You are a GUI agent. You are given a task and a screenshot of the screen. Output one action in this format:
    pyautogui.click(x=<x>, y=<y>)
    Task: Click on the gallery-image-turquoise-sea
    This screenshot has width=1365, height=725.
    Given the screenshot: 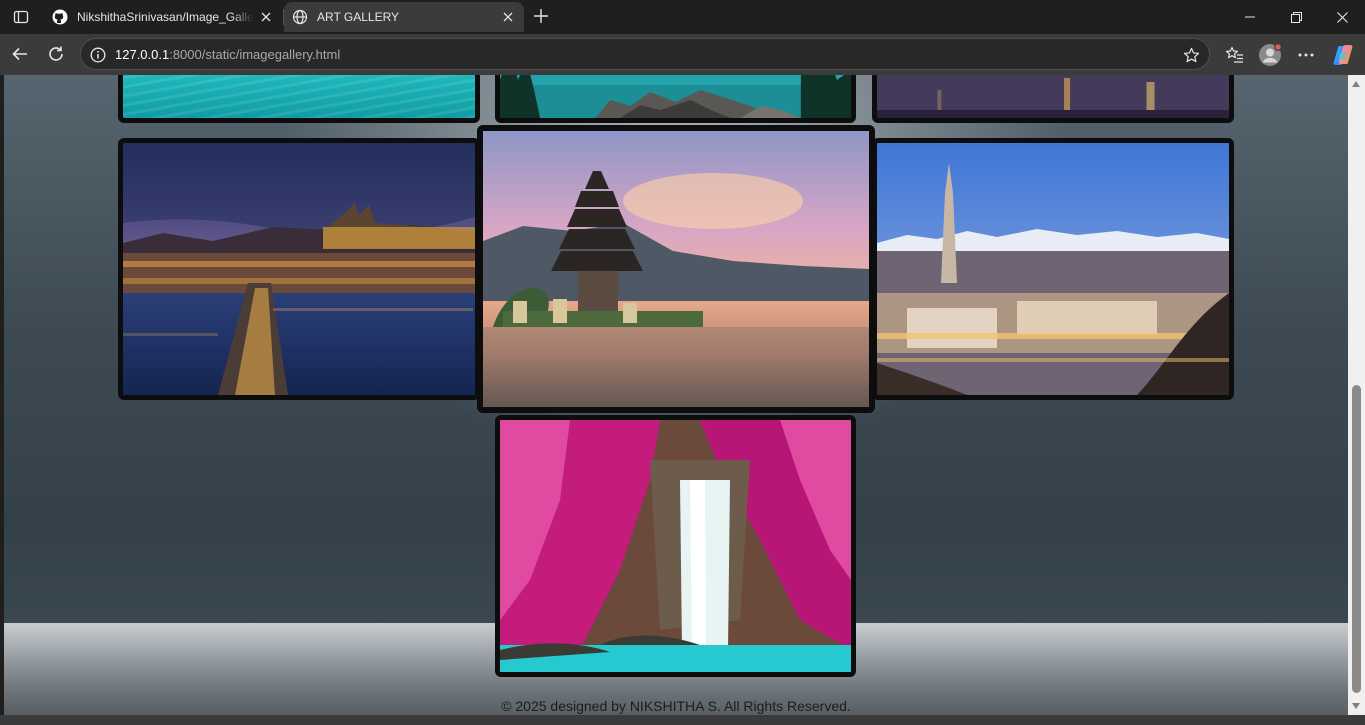 What is the action you would take?
    pyautogui.click(x=299, y=99)
    